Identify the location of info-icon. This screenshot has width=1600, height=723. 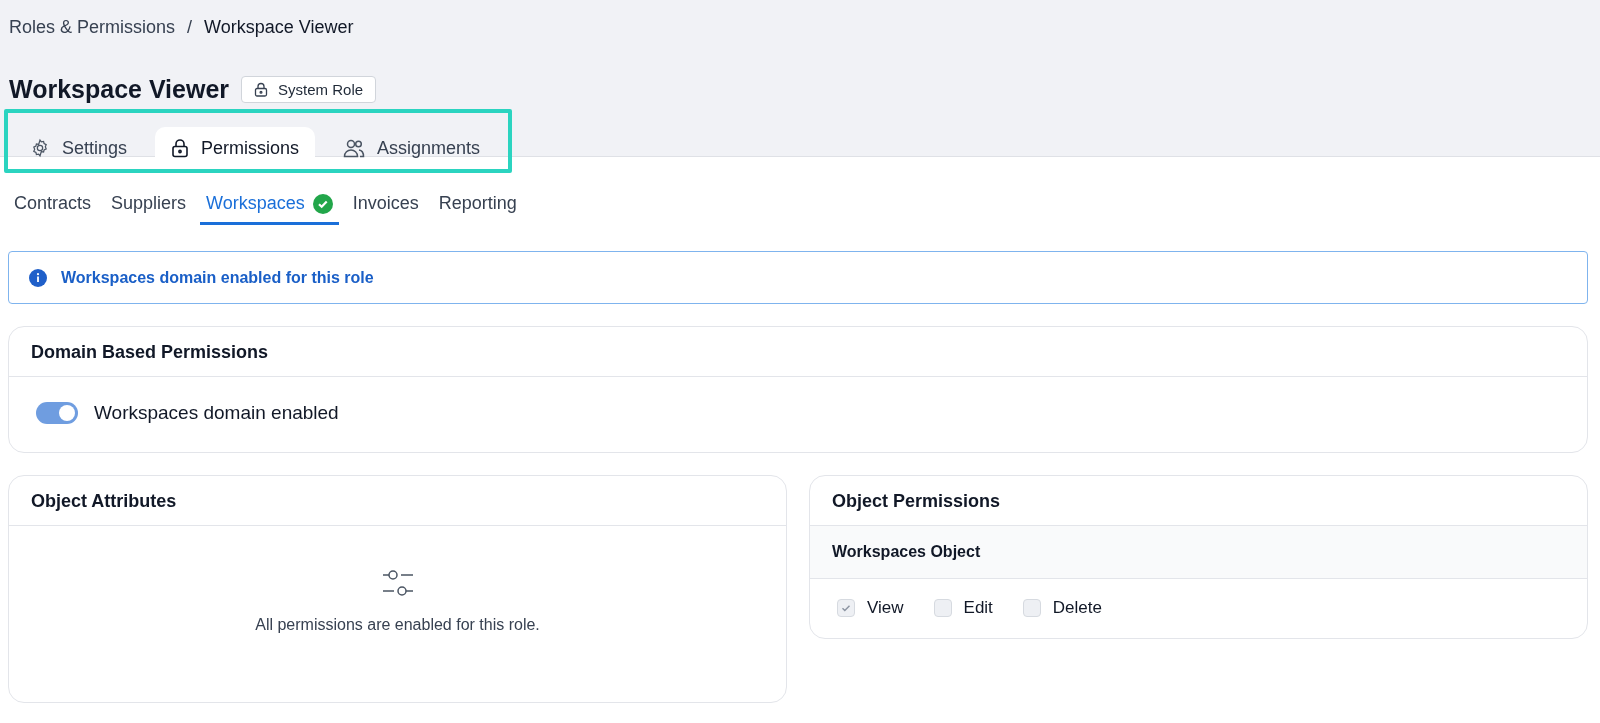
(38, 277).